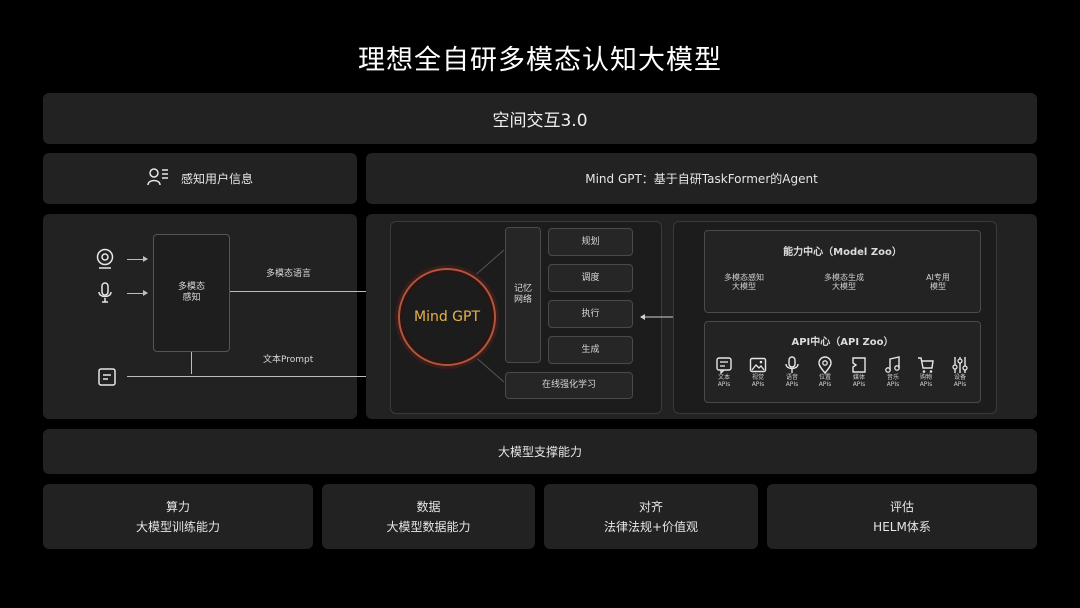 The image size is (1080, 608). What do you see at coordinates (650, 507) in the screenshot?
I see `card-alignment-title: 对齐` at bounding box center [650, 507].